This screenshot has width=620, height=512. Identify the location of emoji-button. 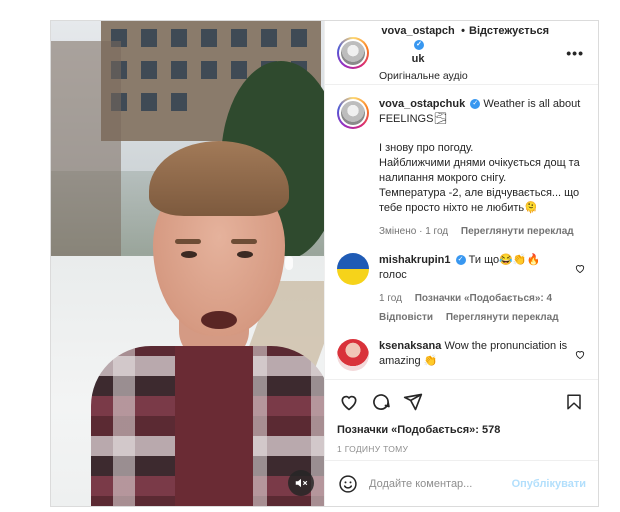
(348, 484).